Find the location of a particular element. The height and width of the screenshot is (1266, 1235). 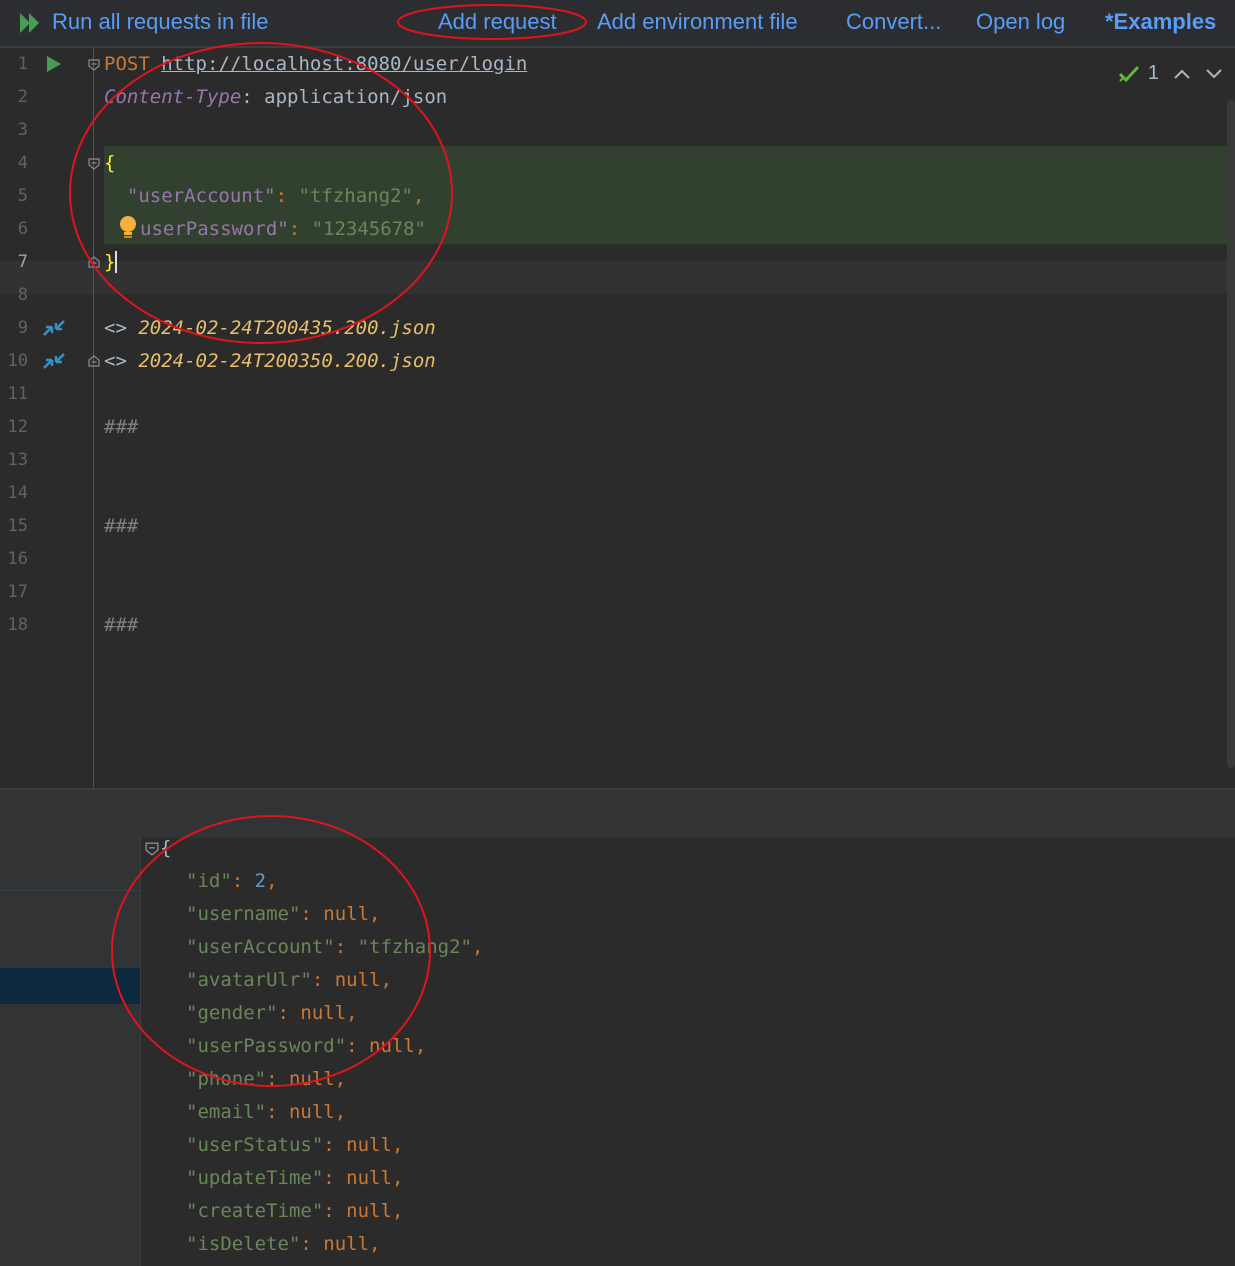

response-file-link-1: <> 2024-02-24T200435.200.json is located at coordinates (270, 328).